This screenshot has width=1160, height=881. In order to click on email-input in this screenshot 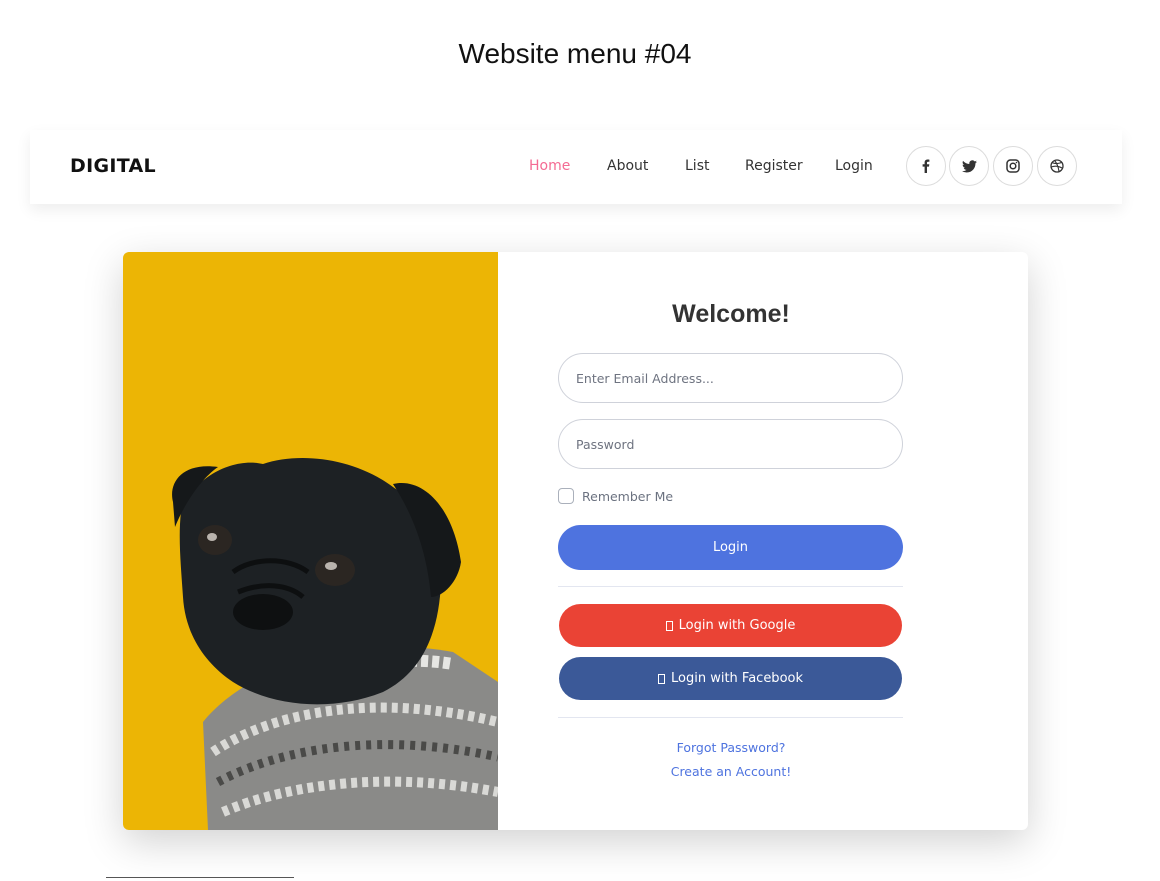, I will do `click(730, 378)`.